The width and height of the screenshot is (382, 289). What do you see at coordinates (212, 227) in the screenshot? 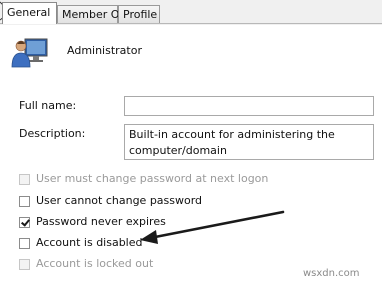
I see `annotation-arrow-icon` at bounding box center [212, 227].